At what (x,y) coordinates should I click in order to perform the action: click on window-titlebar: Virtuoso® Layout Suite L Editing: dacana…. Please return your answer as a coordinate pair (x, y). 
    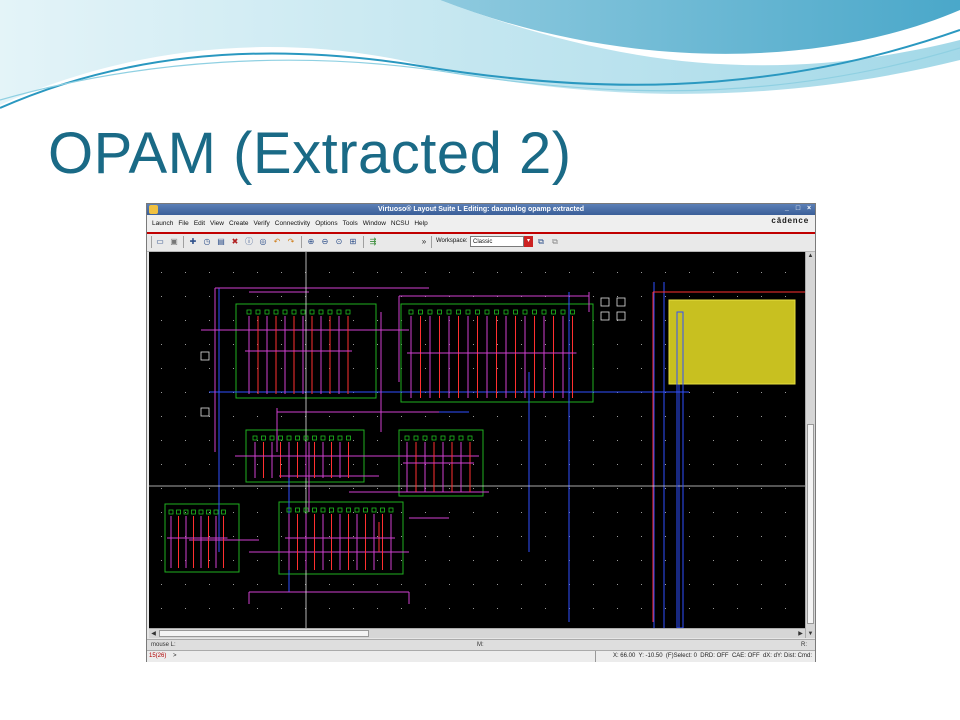
    Looking at the image, I should click on (481, 209).